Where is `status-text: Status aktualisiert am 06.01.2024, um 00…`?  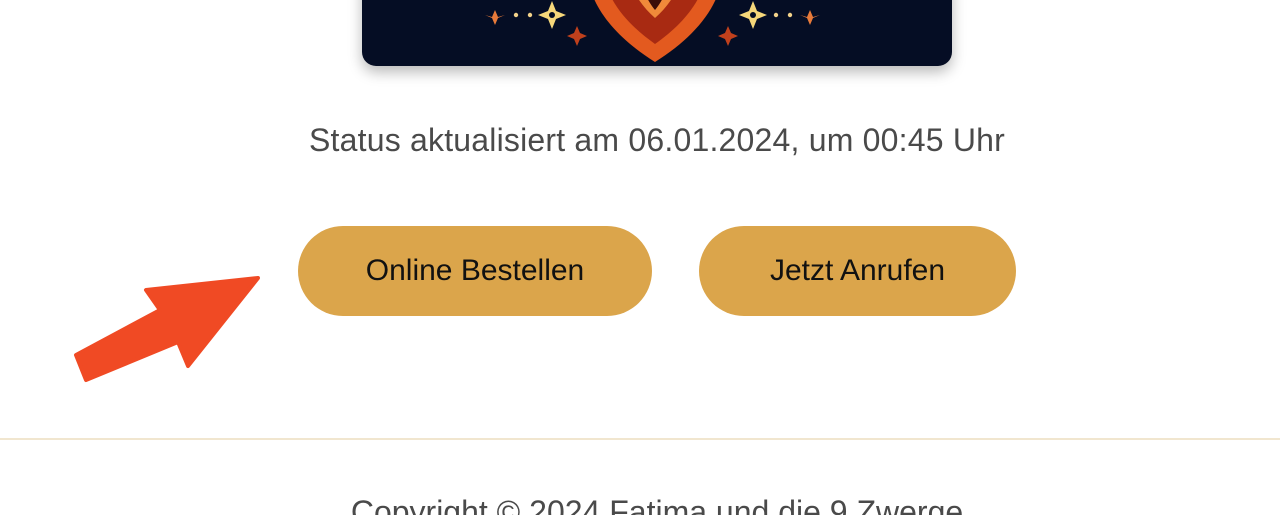
status-text: Status aktualisiert am 06.01.2024, um 00… is located at coordinates (656, 140).